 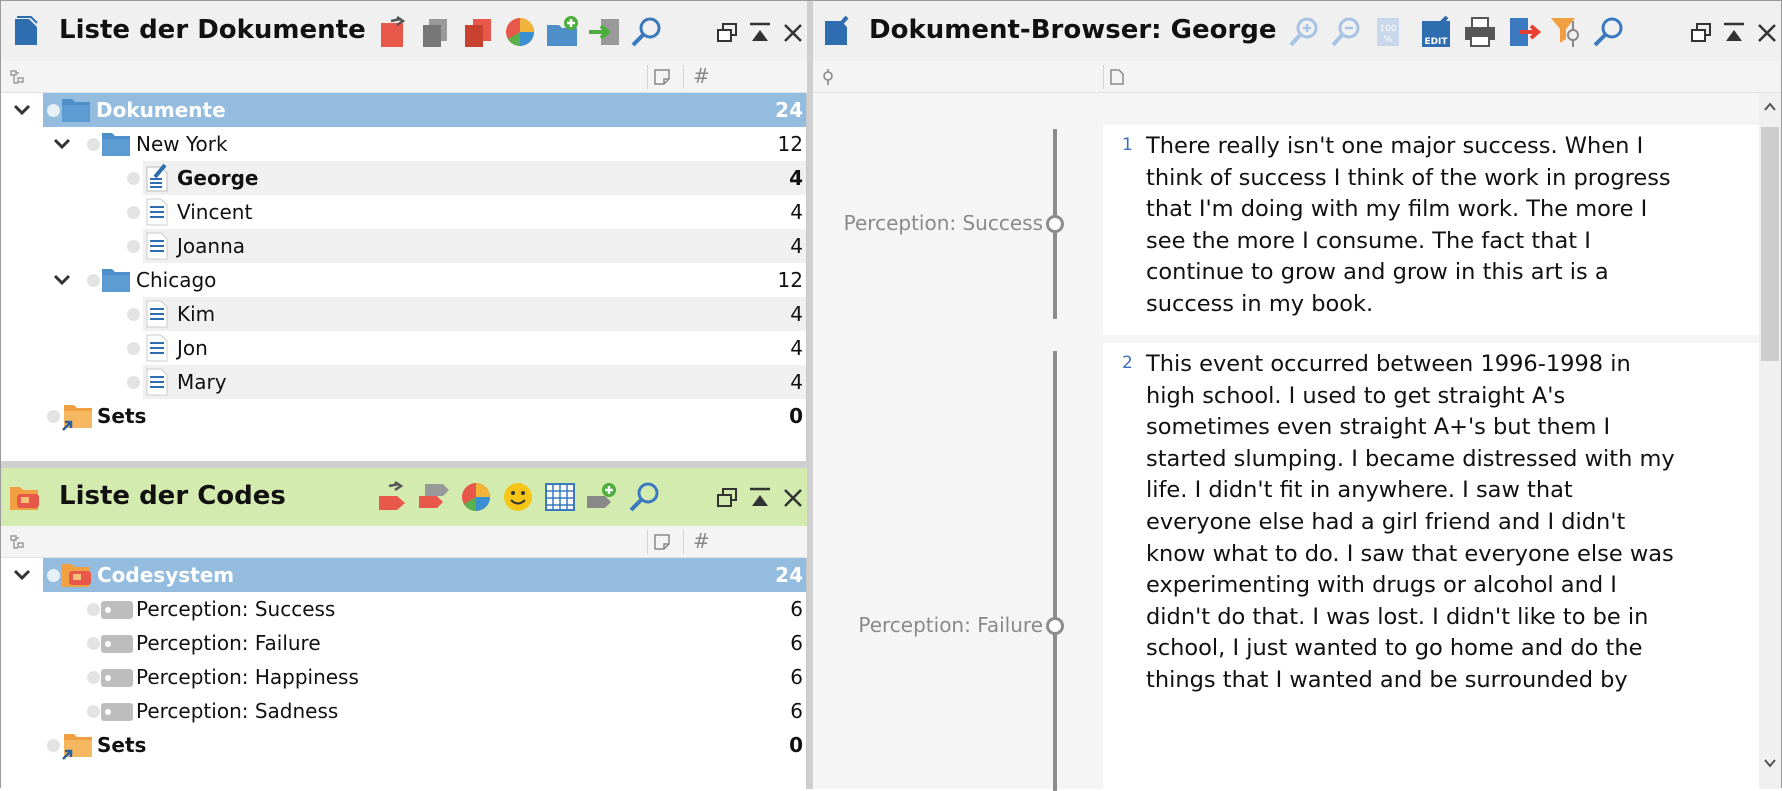 I want to click on tree-icon, so click(x=17, y=542).